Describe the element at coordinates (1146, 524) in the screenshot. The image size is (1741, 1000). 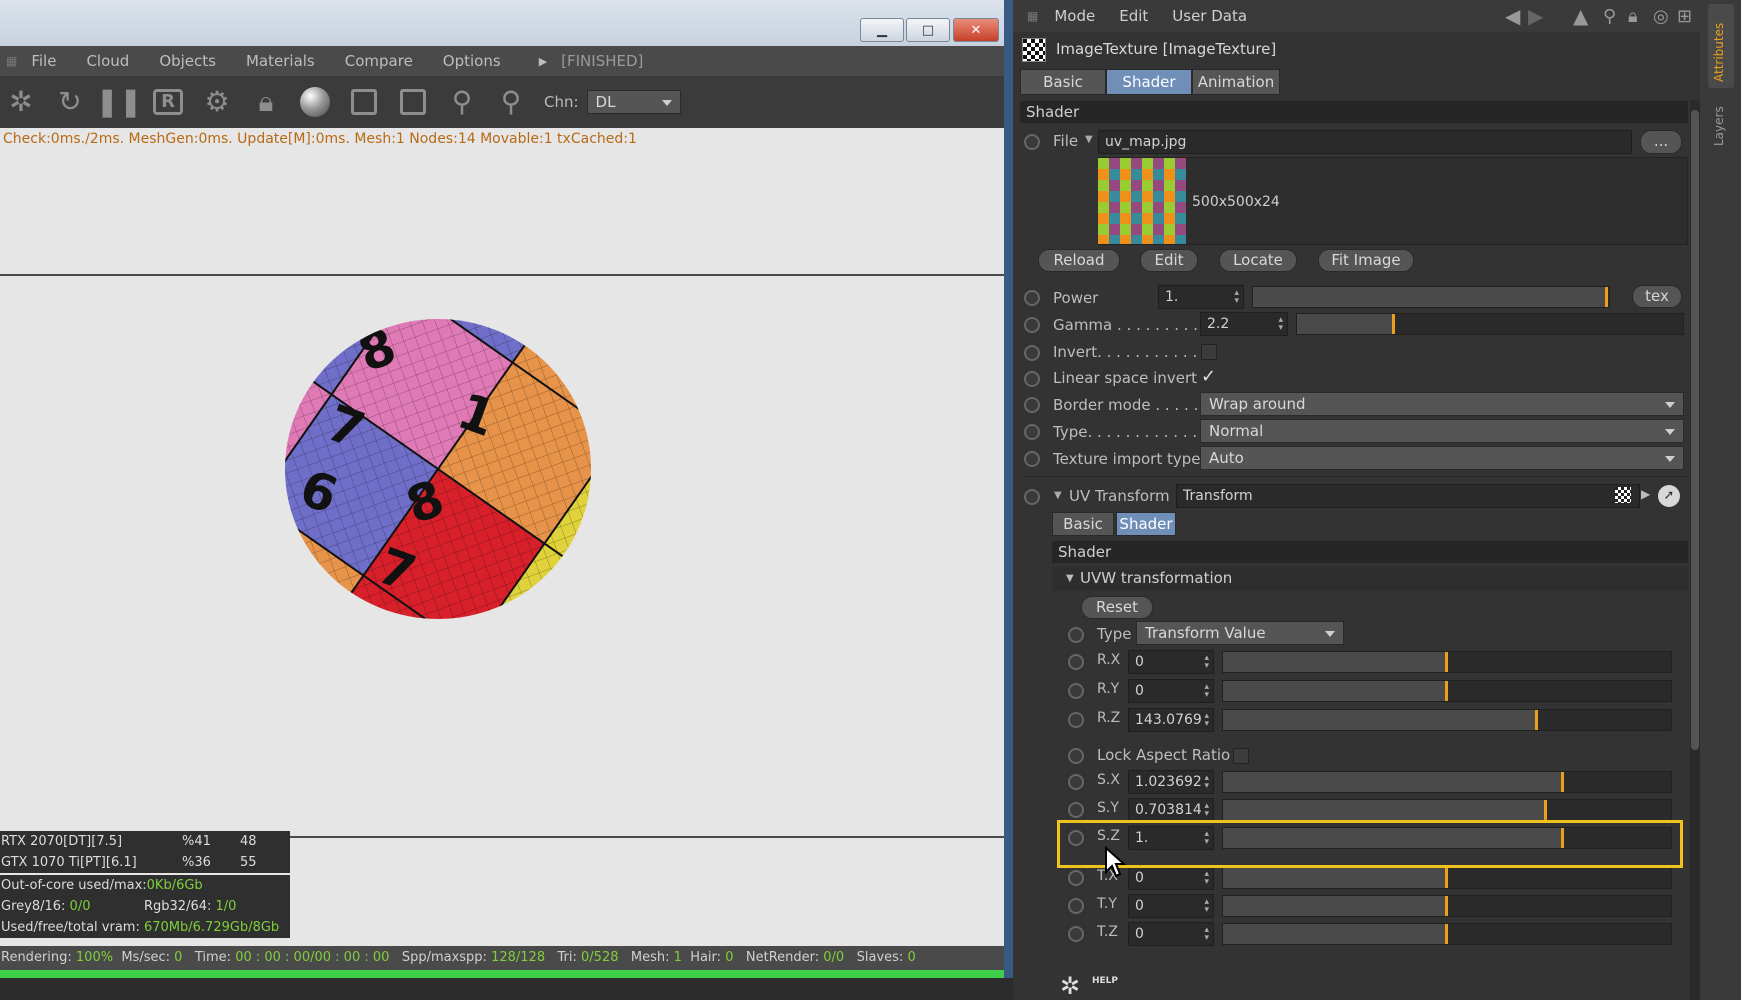
I see `subtab-shader: Shader` at that location.